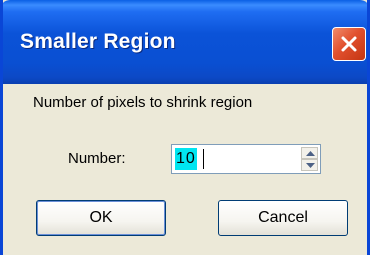 Image resolution: width=370 pixels, height=255 pixels. Describe the element at coordinates (283, 218) in the screenshot. I see `cancel-button: Cancel` at that location.